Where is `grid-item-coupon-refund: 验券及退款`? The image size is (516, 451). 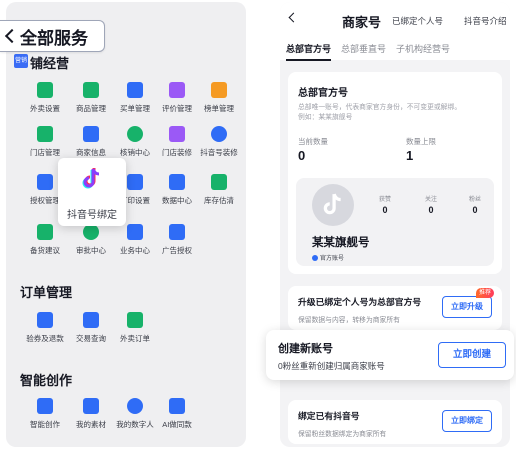
grid-item-coupon-refund: 验券及退款 is located at coordinates (45, 328).